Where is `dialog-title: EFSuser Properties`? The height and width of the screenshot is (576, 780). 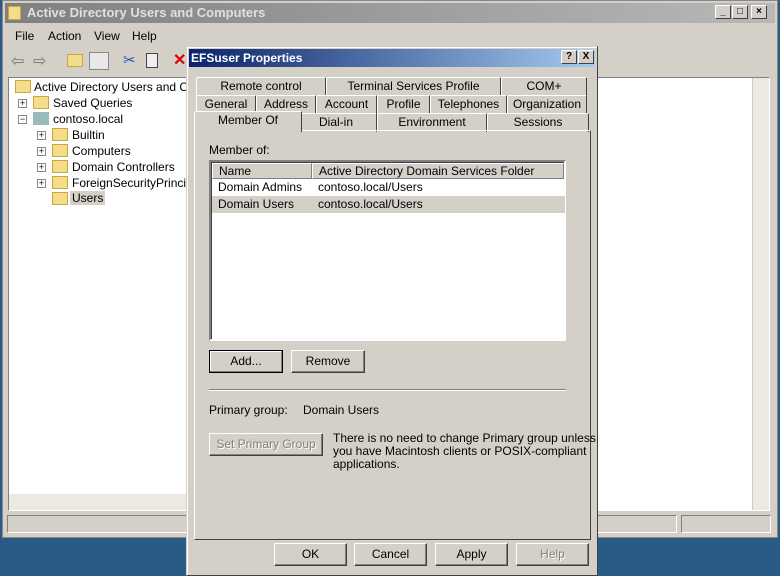 dialog-title: EFSuser Properties is located at coordinates (247, 58).